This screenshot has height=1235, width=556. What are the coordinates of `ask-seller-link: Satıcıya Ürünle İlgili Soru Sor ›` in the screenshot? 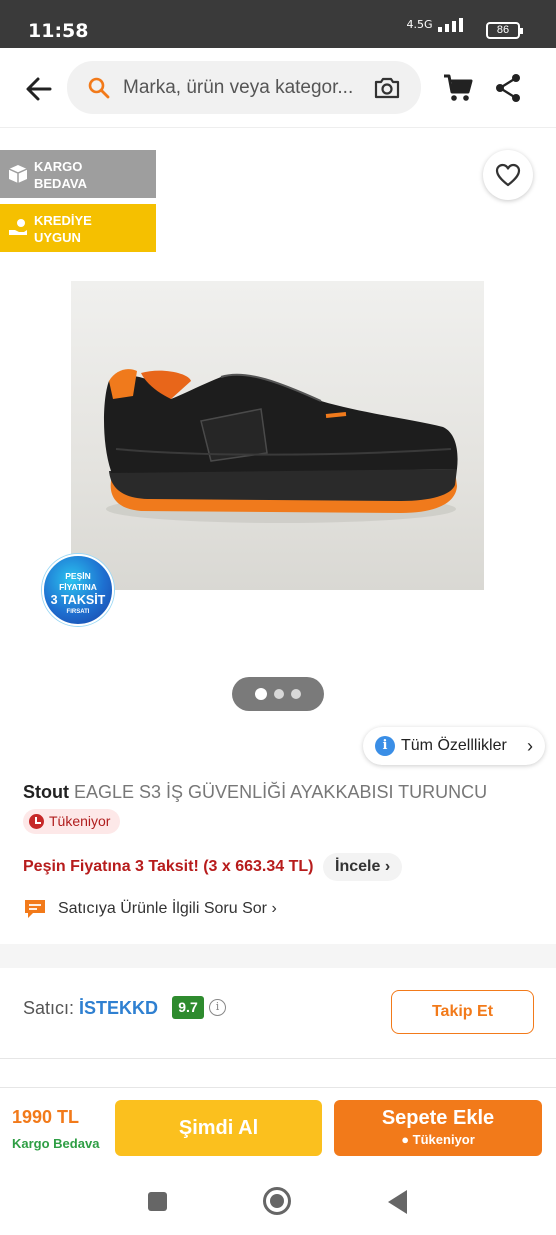 It's located at (150, 909).